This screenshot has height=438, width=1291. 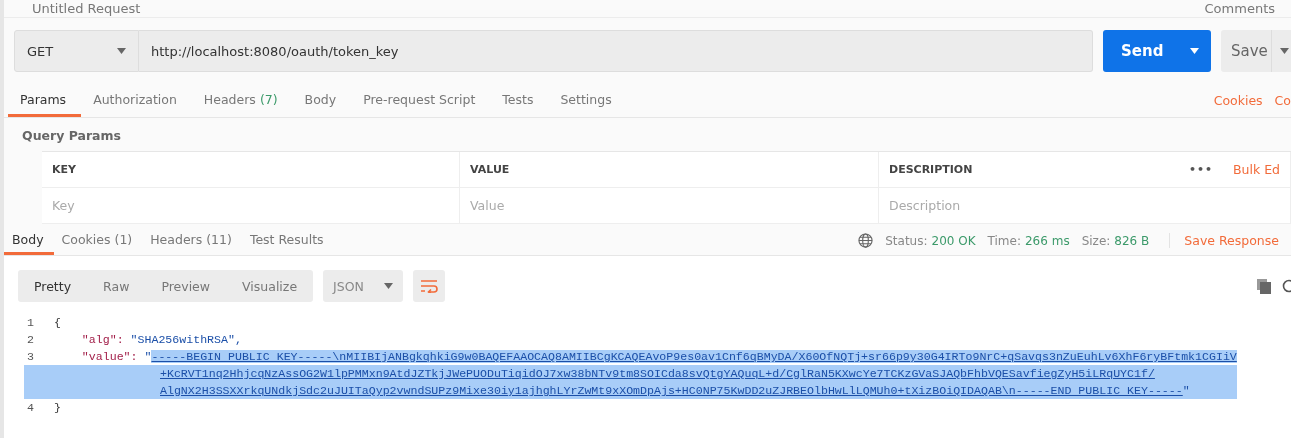 I want to click on response-tab: Cookies (1), so click(x=98, y=240).